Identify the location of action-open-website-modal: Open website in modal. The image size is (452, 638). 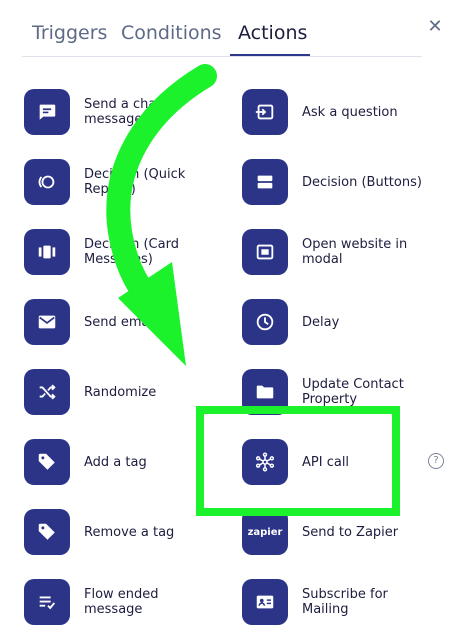
(342, 254).